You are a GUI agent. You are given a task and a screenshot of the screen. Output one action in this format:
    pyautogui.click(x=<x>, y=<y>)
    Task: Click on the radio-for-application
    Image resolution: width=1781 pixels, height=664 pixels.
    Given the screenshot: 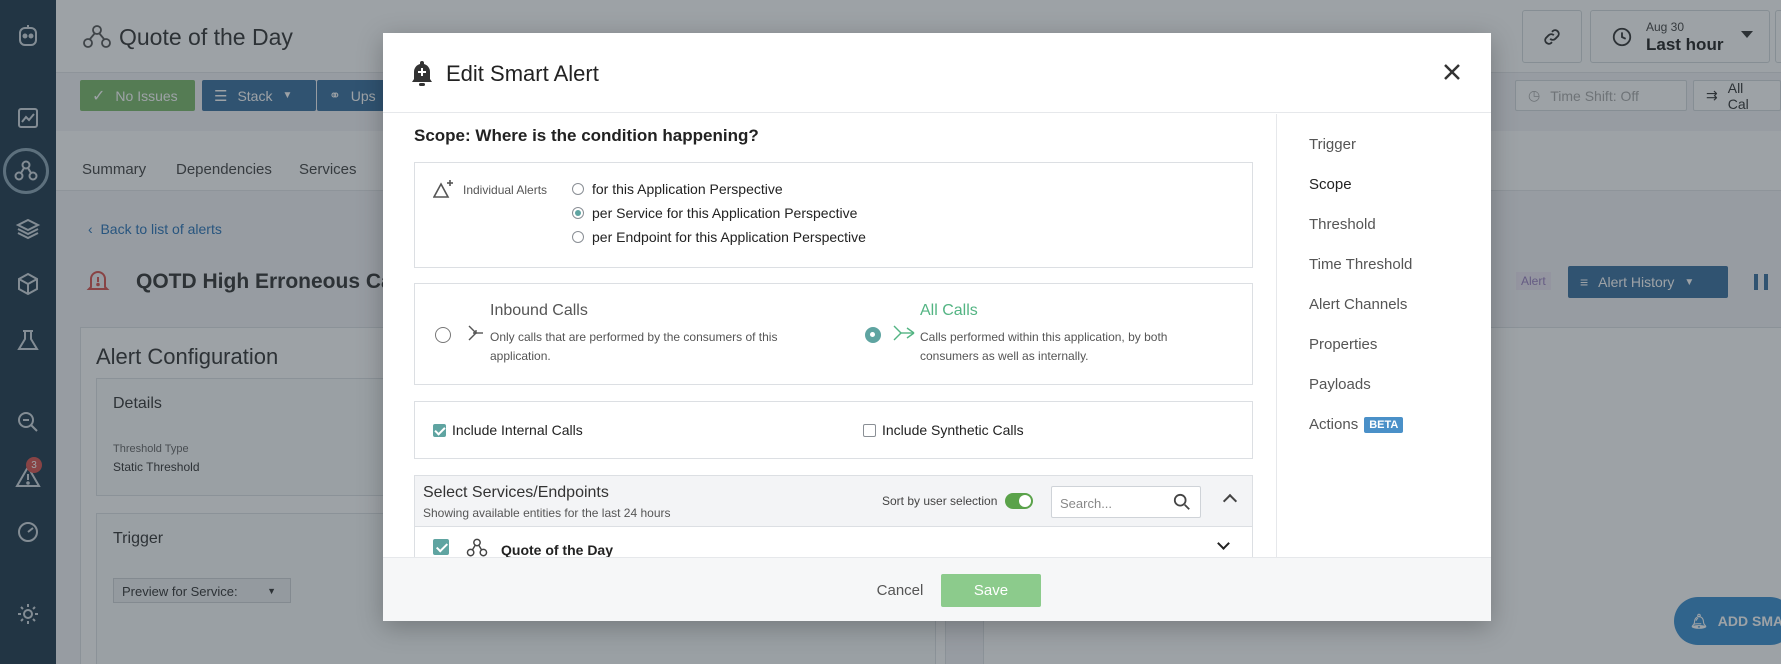 What is the action you would take?
    pyautogui.click(x=578, y=189)
    